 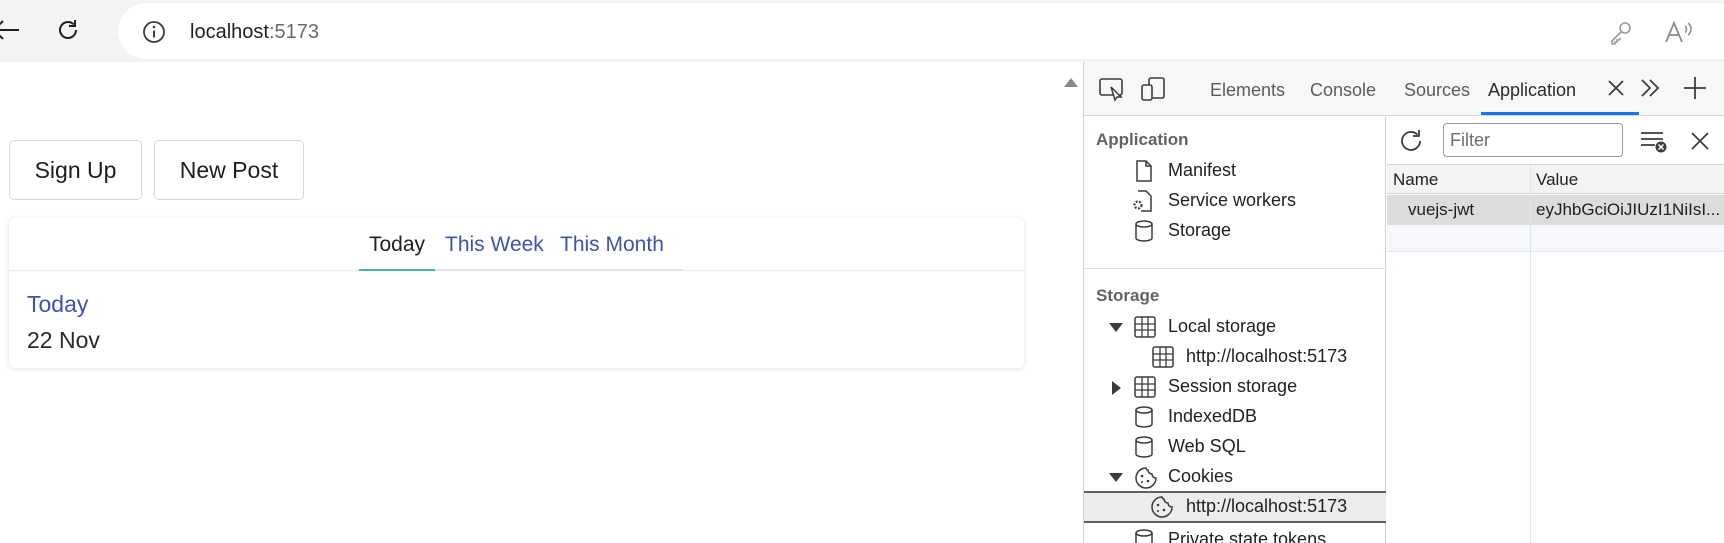 I want to click on tab-elements: Elements, so click(x=1247, y=90).